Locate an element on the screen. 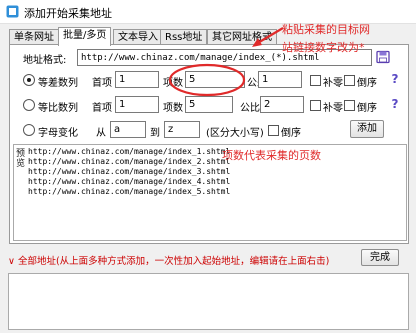  arithmetic-radio is located at coordinates (29, 80).